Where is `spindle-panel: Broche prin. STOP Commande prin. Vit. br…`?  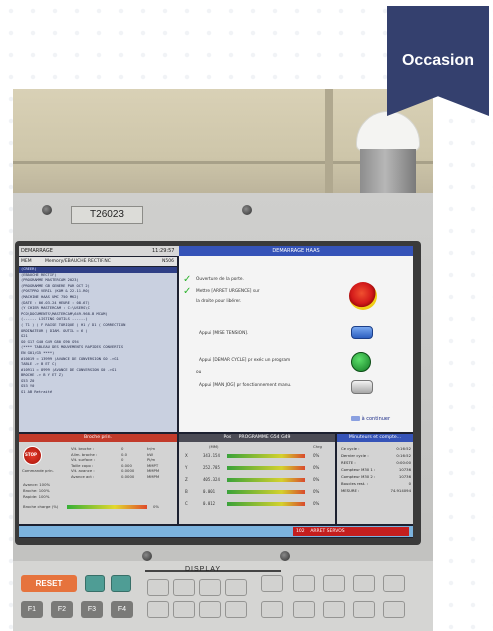 spindle-panel: Broche prin. STOP Commande prin. Vit. br… is located at coordinates (98, 479).